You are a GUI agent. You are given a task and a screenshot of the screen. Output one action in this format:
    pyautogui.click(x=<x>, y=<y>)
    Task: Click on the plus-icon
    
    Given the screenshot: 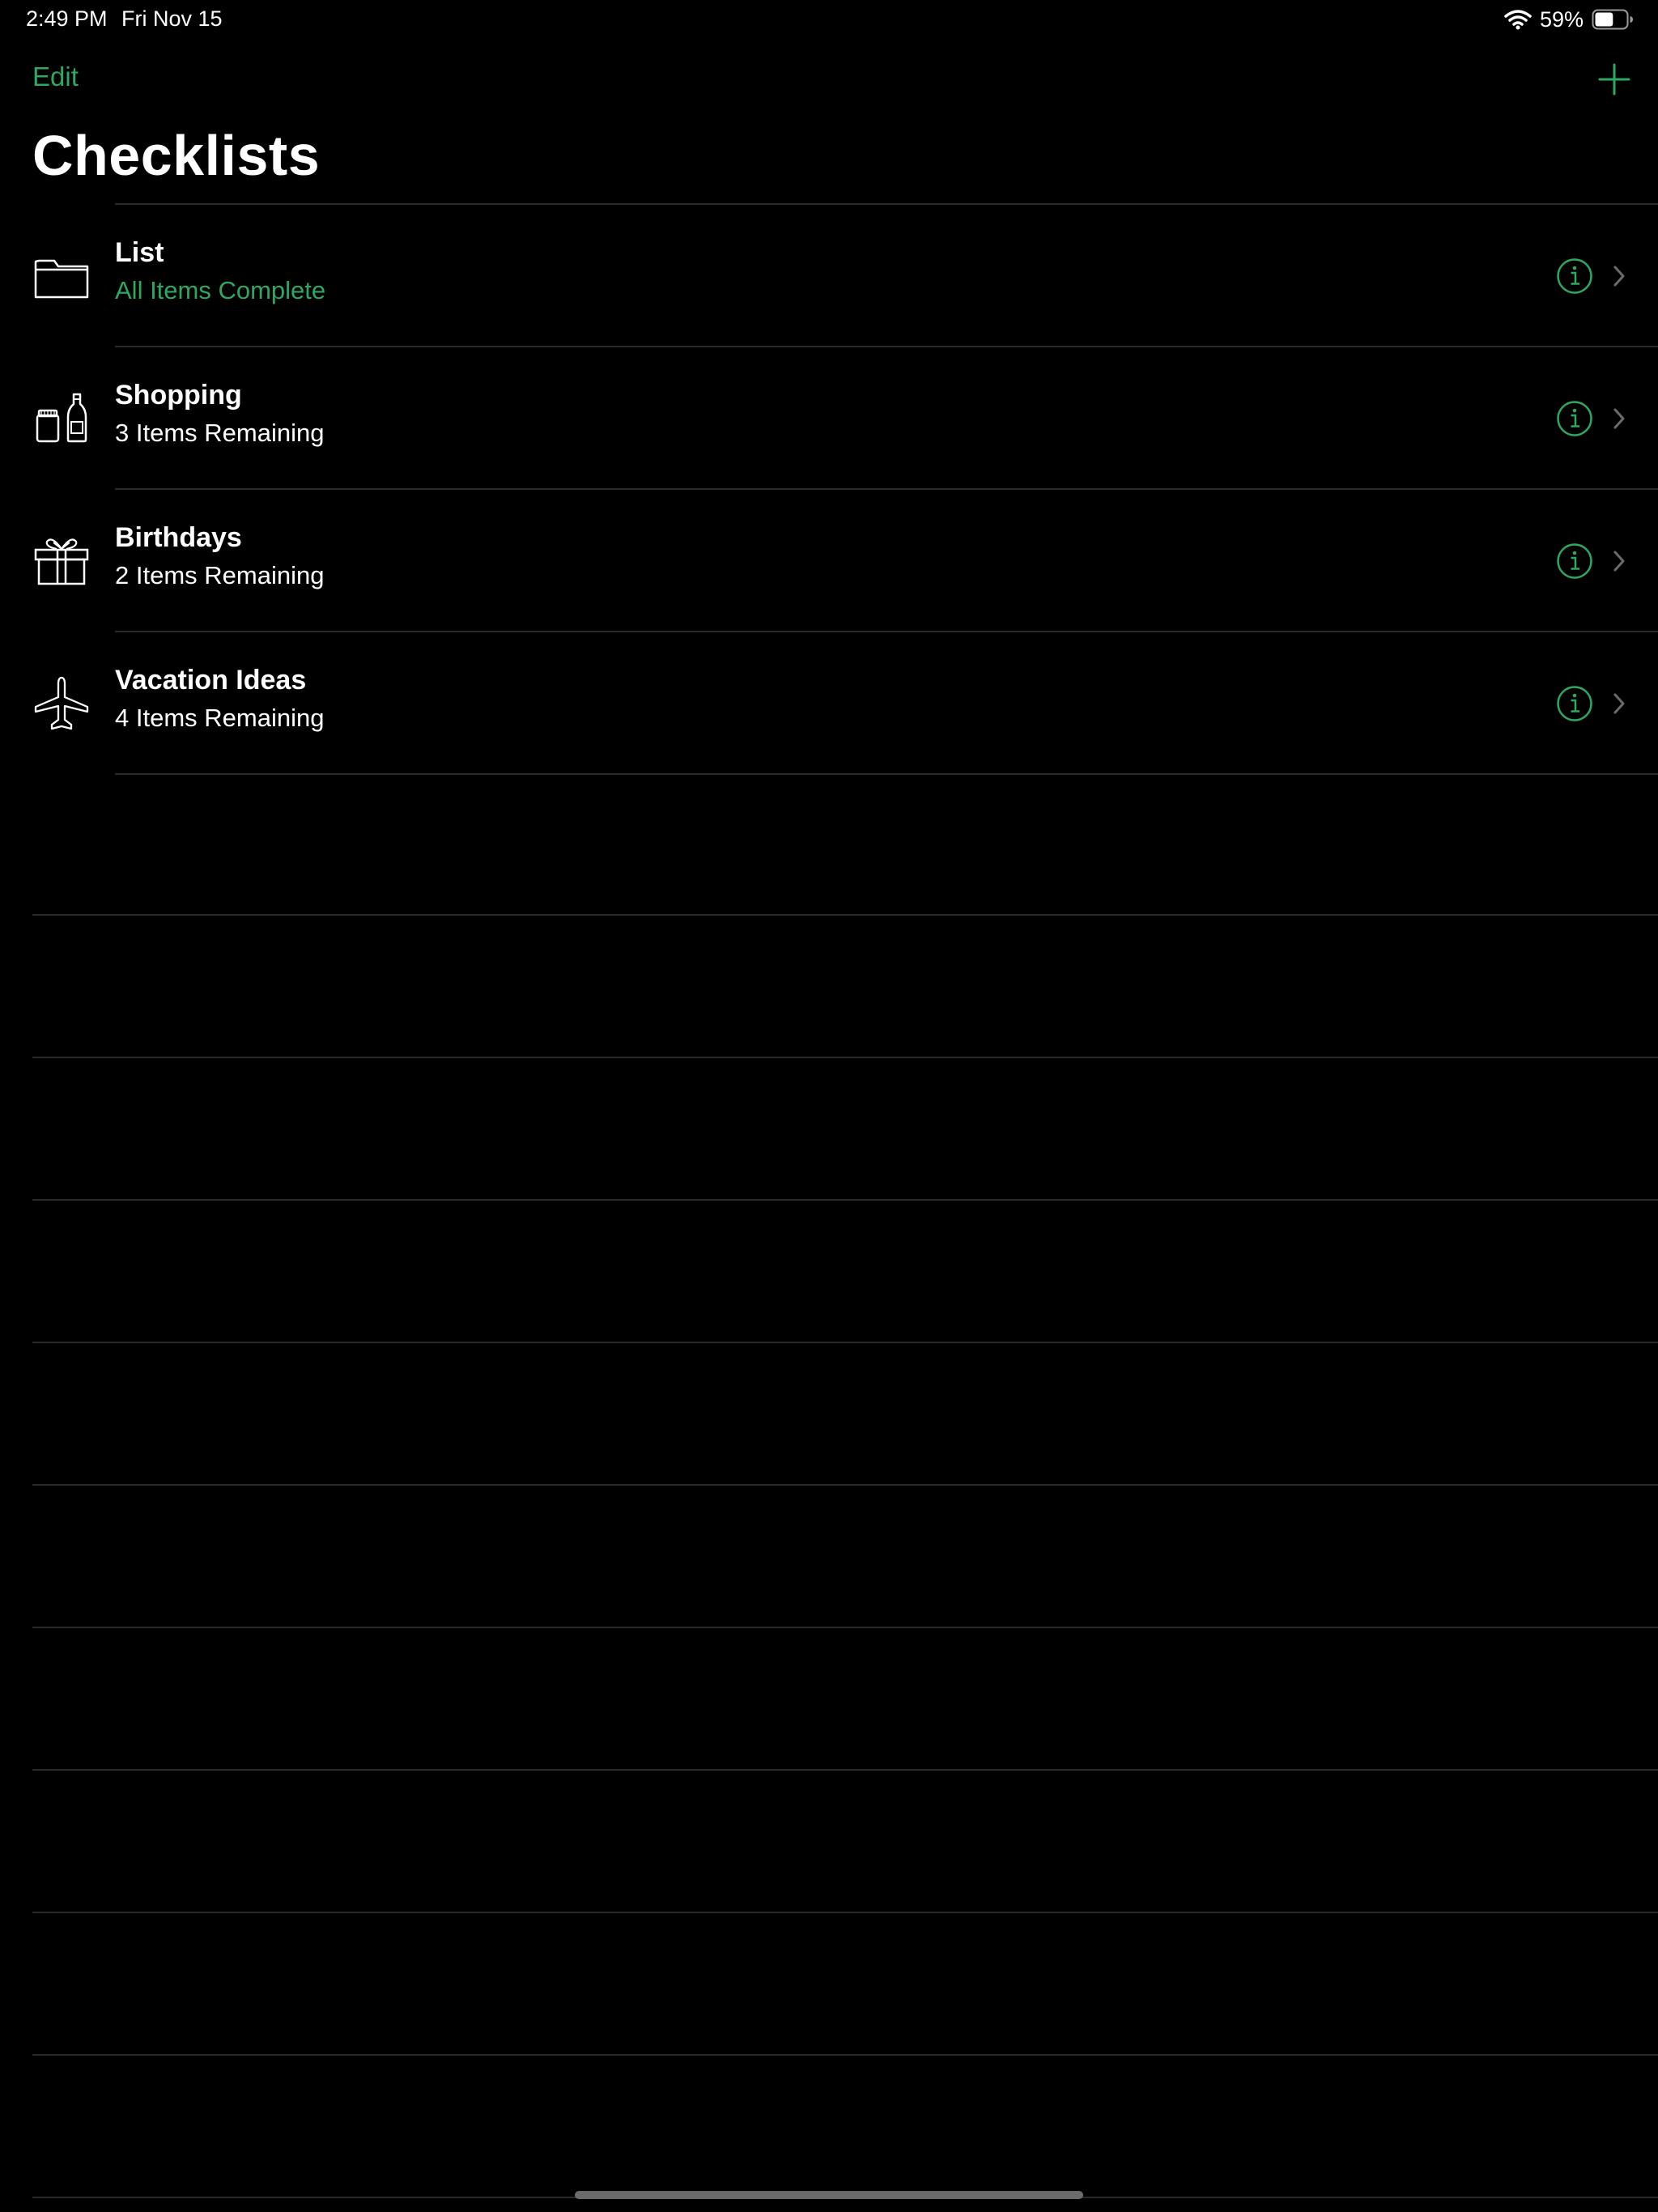 What is the action you would take?
    pyautogui.click(x=1614, y=79)
    